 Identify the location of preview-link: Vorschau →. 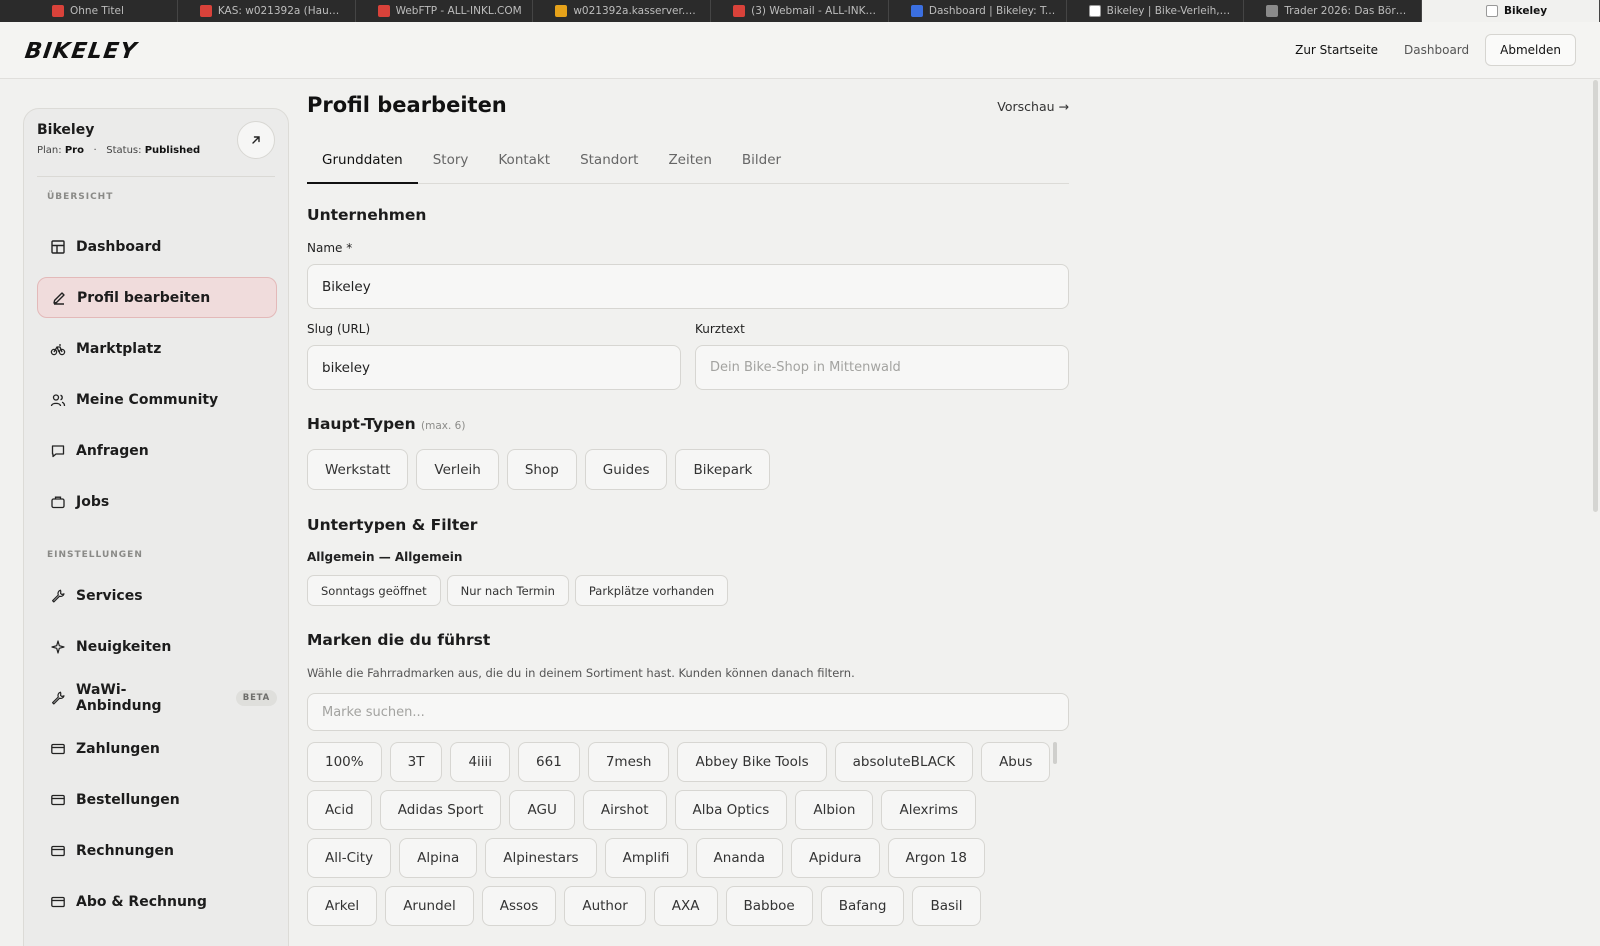
(1033, 106).